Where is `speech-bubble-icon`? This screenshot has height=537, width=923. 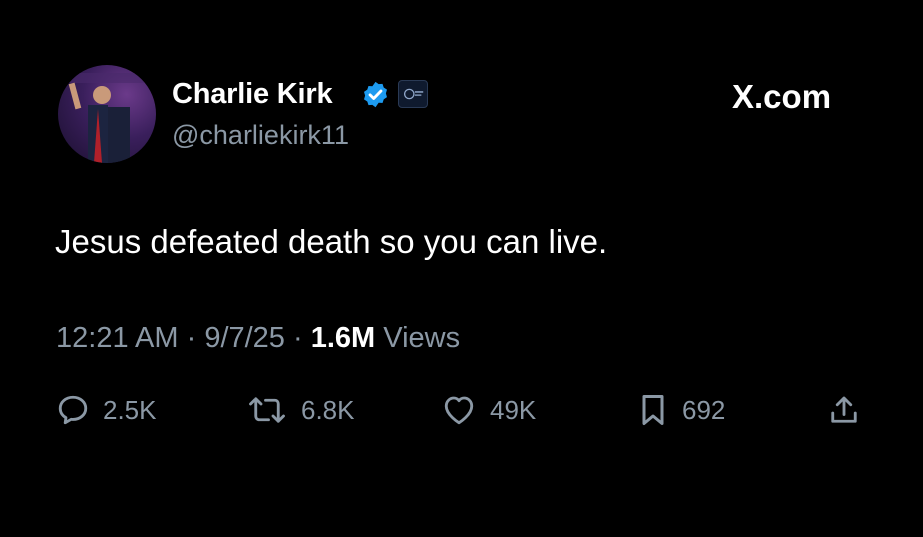
speech-bubble-icon is located at coordinates (73, 410).